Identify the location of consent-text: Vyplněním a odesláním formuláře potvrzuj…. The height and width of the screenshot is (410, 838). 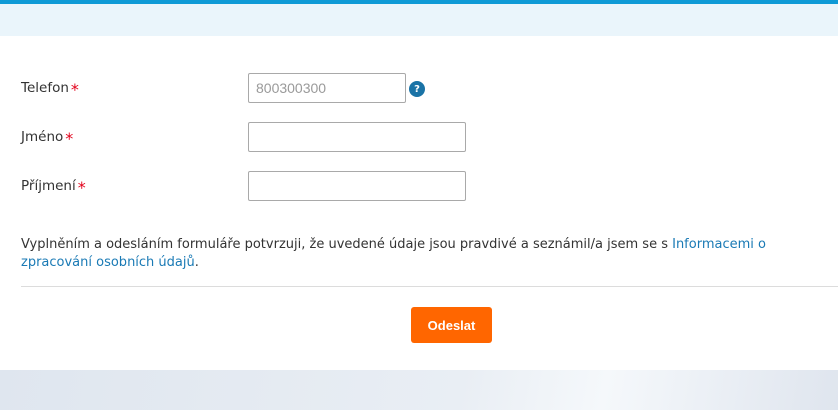
(426, 254).